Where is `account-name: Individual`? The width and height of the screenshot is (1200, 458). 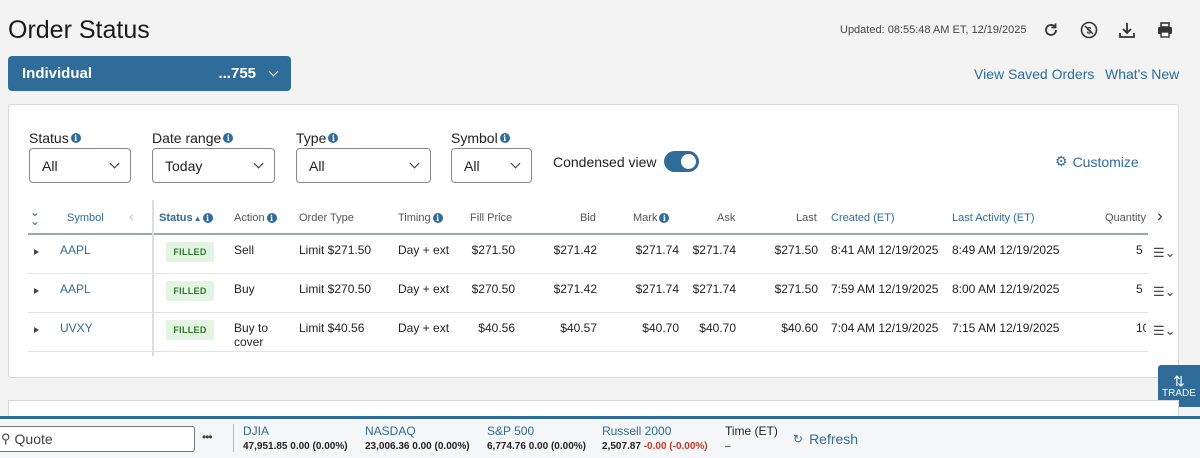 account-name: Individual is located at coordinates (57, 73).